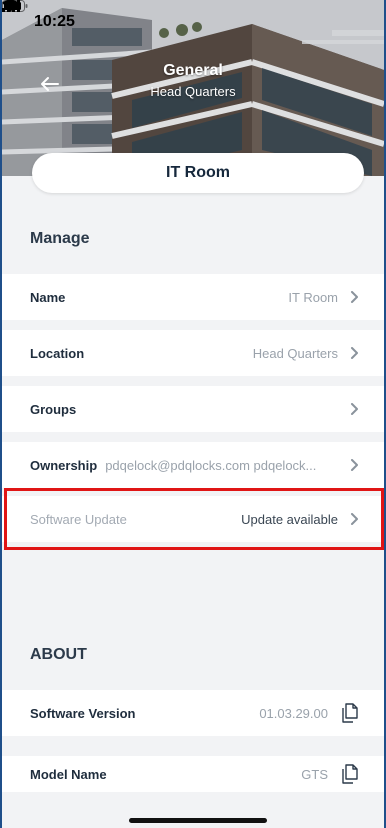 The image size is (386, 828). I want to click on status-bar: 10:25, so click(193, 22).